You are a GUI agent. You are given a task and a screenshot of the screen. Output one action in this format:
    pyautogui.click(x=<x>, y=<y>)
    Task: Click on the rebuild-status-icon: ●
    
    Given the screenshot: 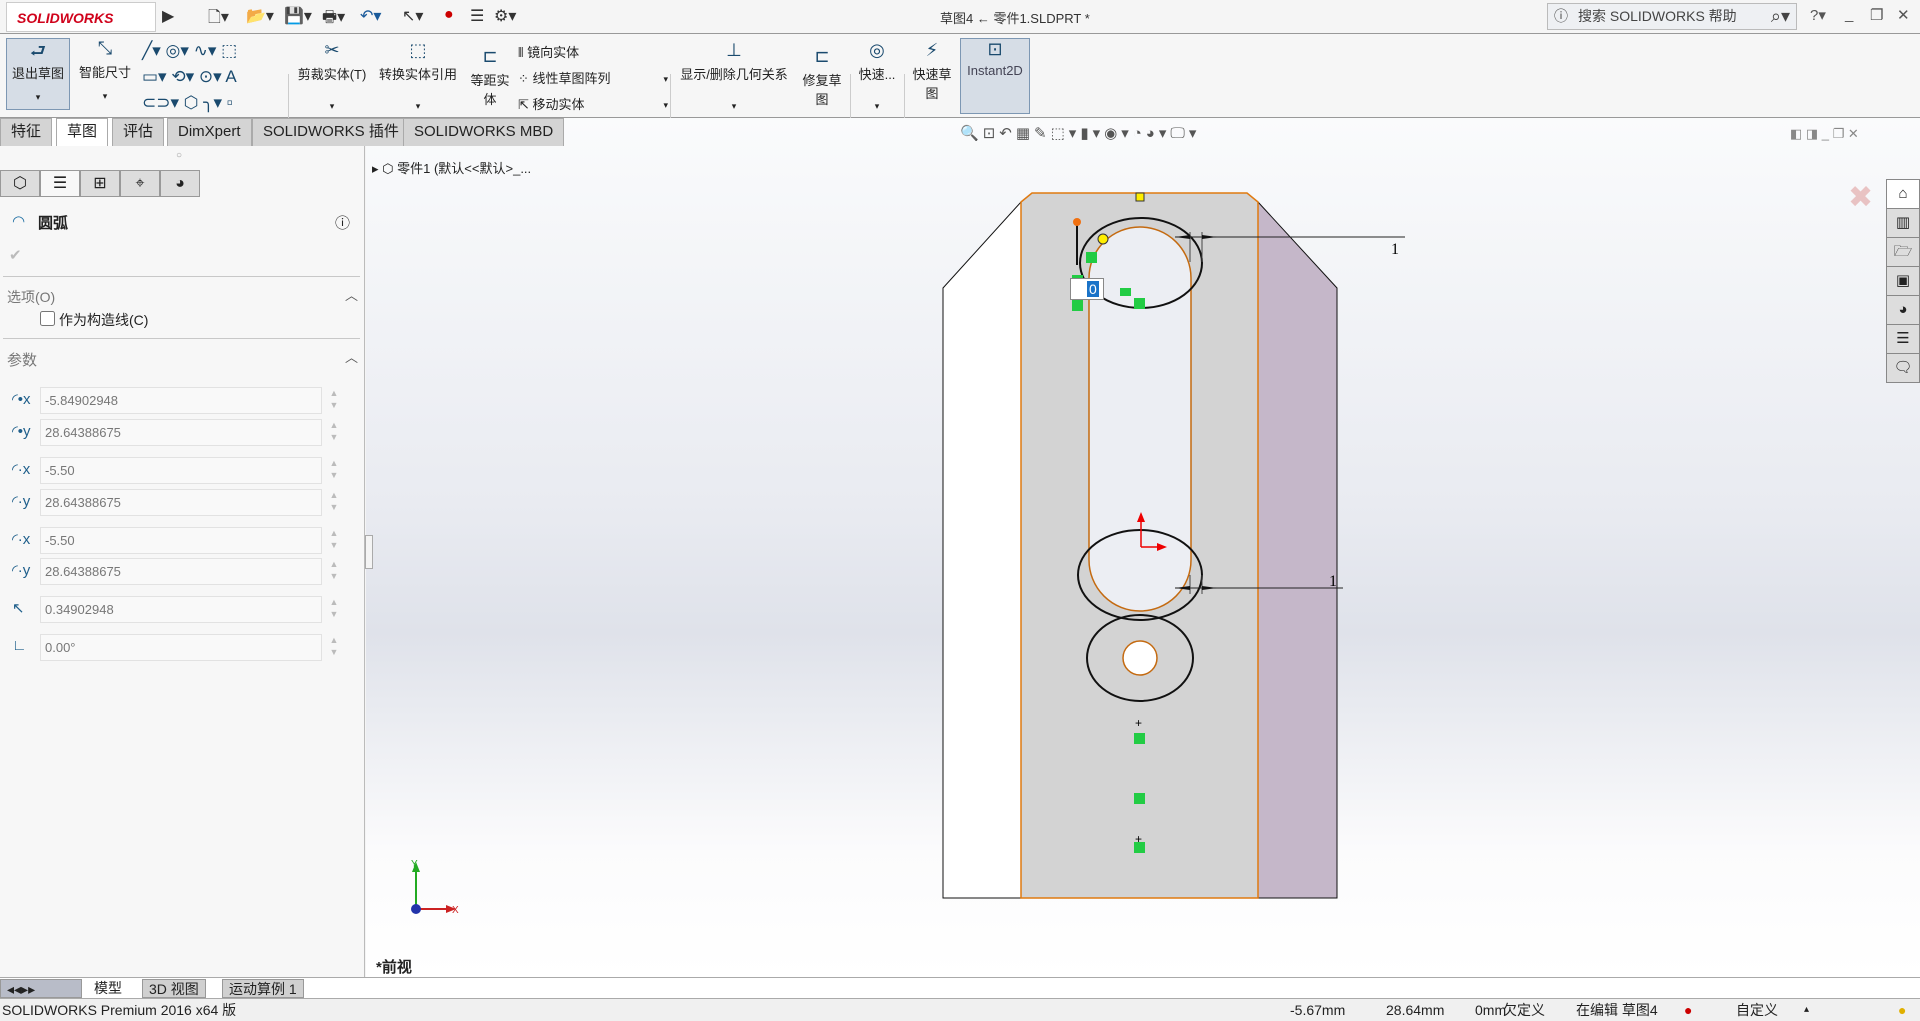 What is the action you would take?
    pyautogui.click(x=1688, y=1010)
    